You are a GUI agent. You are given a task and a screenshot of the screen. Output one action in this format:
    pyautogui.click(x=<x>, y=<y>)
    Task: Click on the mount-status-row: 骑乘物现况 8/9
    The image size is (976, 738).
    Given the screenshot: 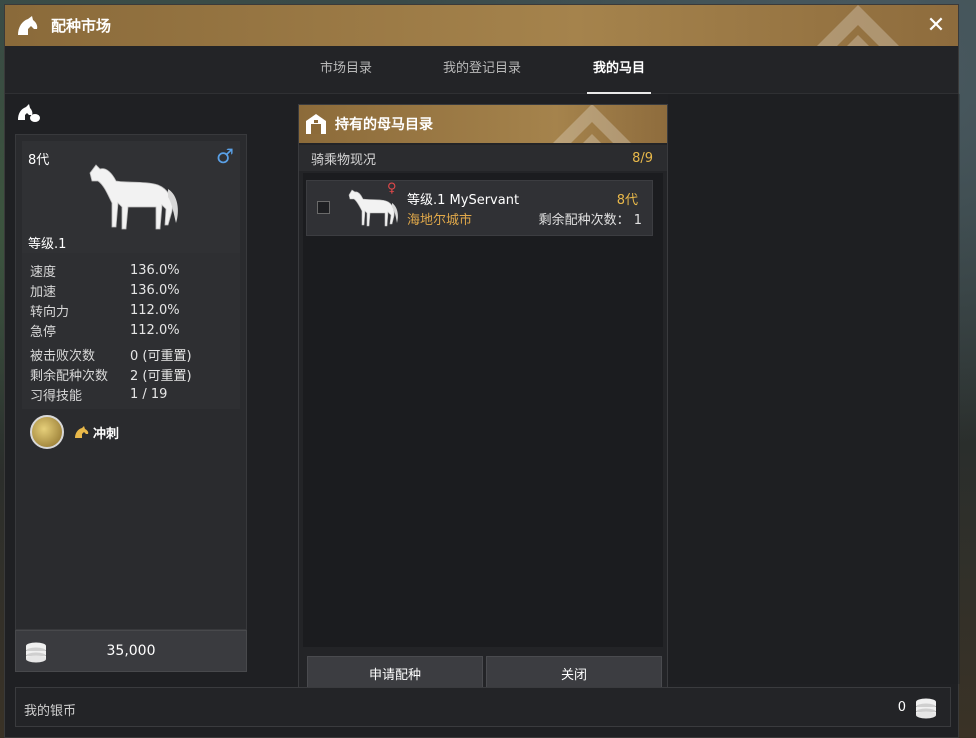 What is the action you would take?
    pyautogui.click(x=483, y=158)
    